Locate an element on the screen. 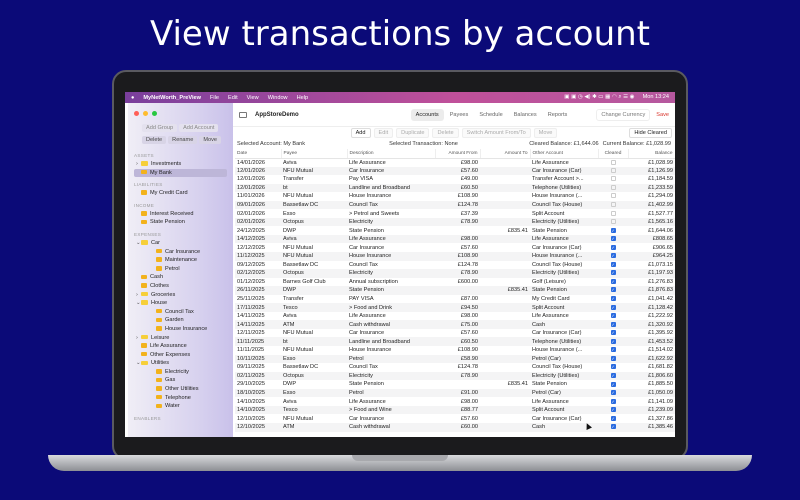  add-account-button: Add Account is located at coordinates (199, 128).